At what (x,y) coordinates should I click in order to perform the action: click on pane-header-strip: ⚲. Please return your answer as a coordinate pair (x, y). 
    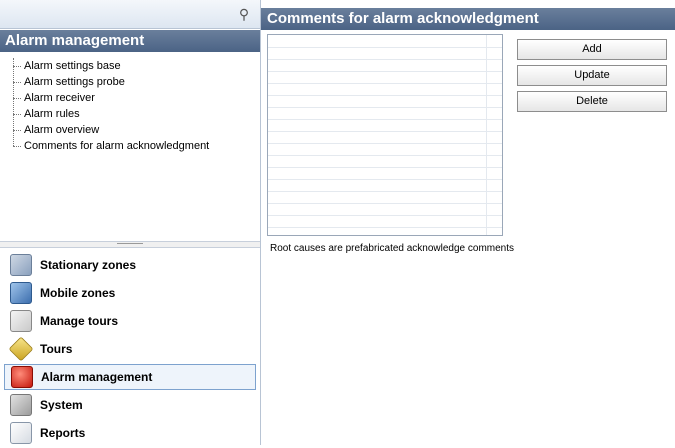
    Looking at the image, I should click on (130, 14).